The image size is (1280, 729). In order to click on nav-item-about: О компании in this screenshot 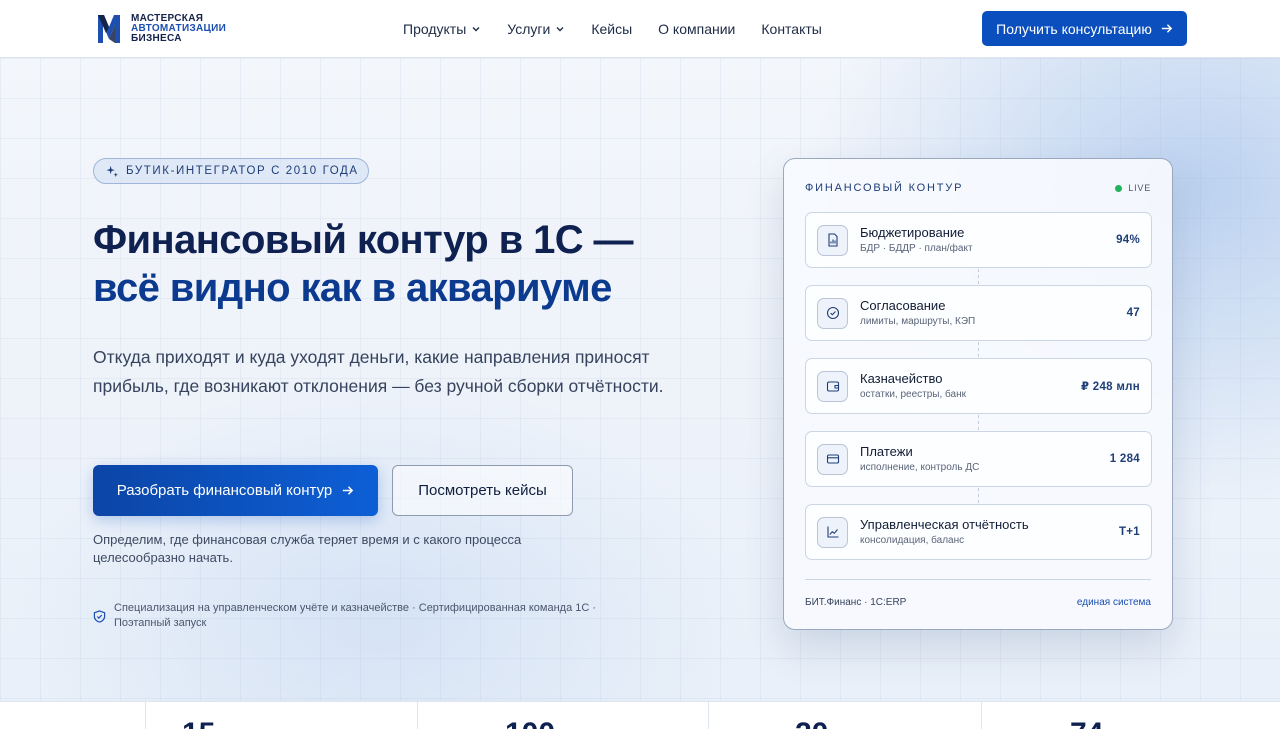, I will do `click(696, 29)`.